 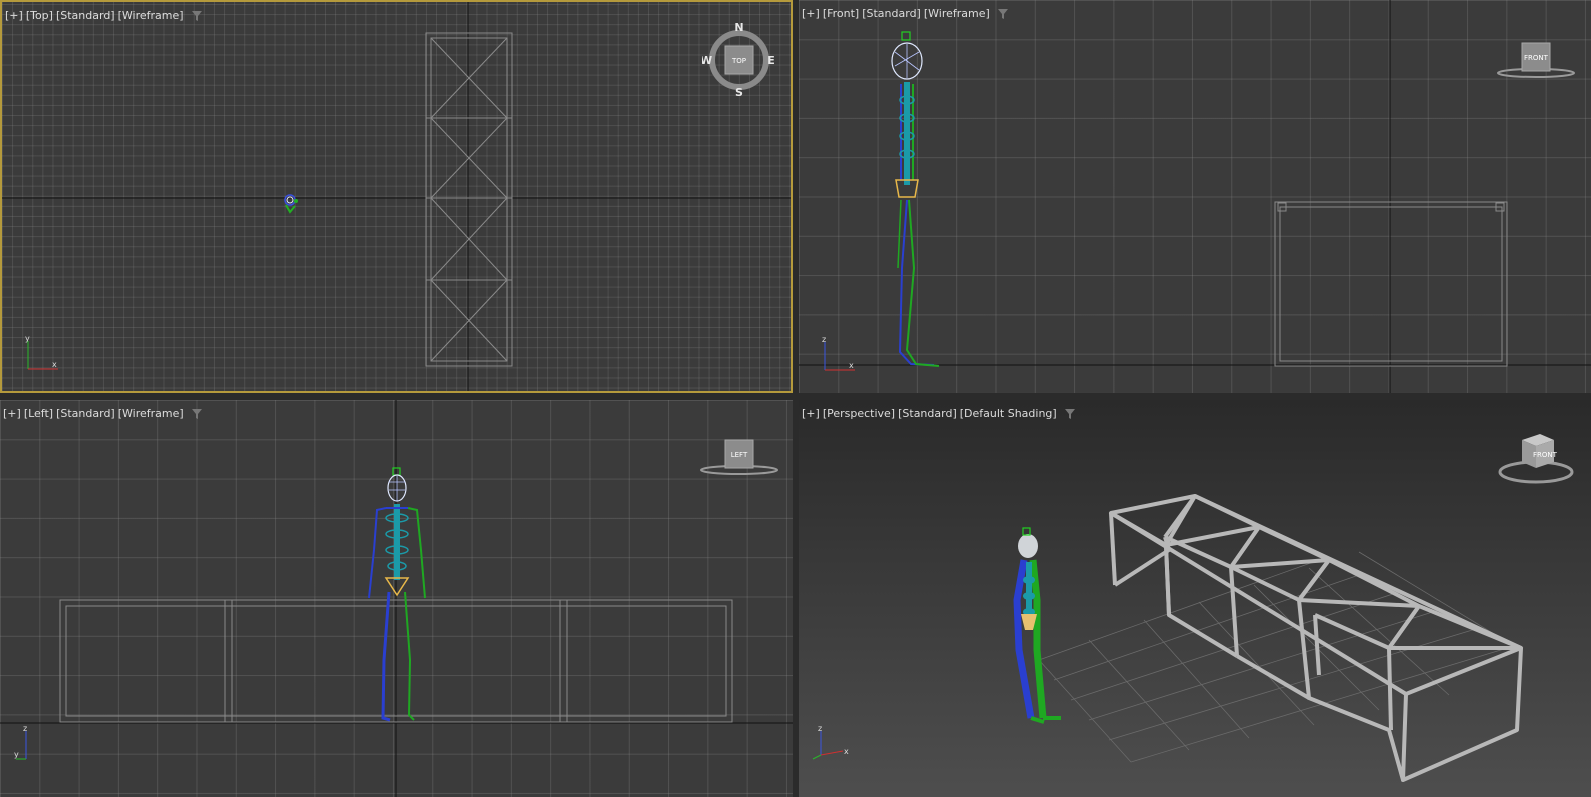 I want to click on viewcube-left: LEFT, so click(x=739, y=457).